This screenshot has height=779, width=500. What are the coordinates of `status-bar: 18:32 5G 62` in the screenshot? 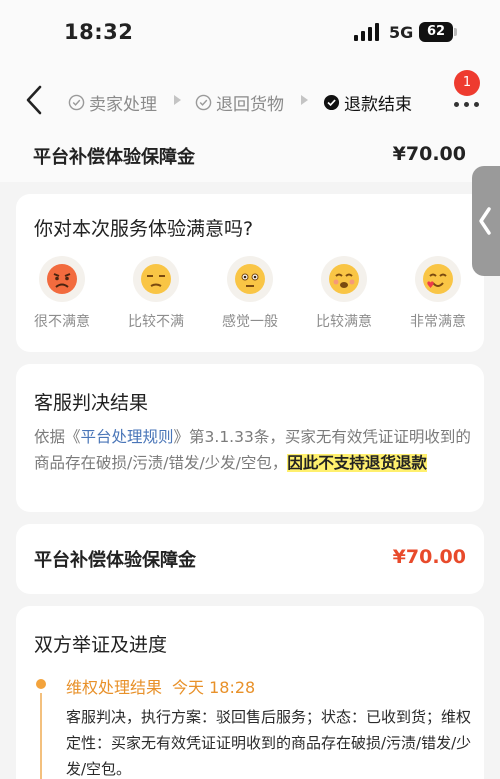 It's located at (250, 34).